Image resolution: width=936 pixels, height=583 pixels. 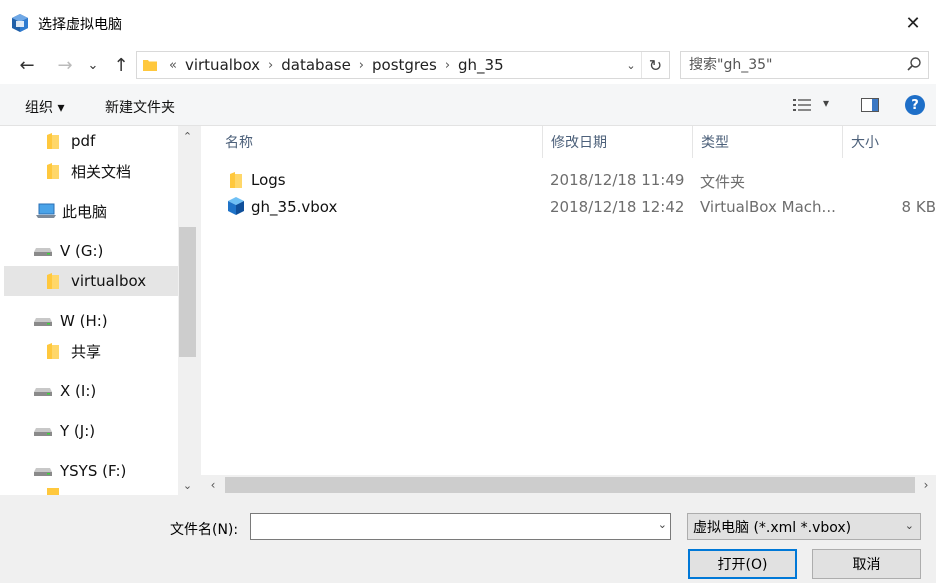 What do you see at coordinates (236, 206) in the screenshot?
I see `vbox-file-icon` at bounding box center [236, 206].